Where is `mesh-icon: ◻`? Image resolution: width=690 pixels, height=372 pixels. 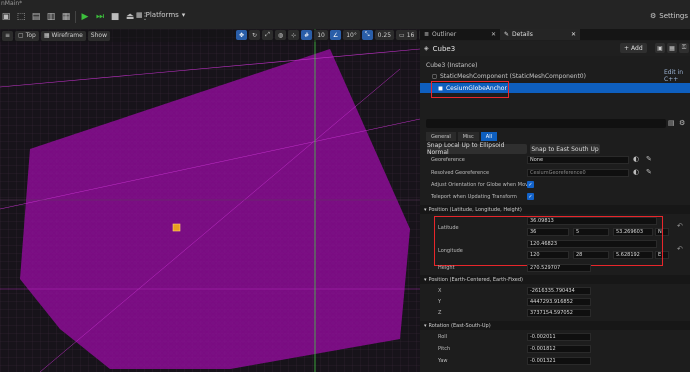 mesh-icon: ◻ is located at coordinates (434, 76).